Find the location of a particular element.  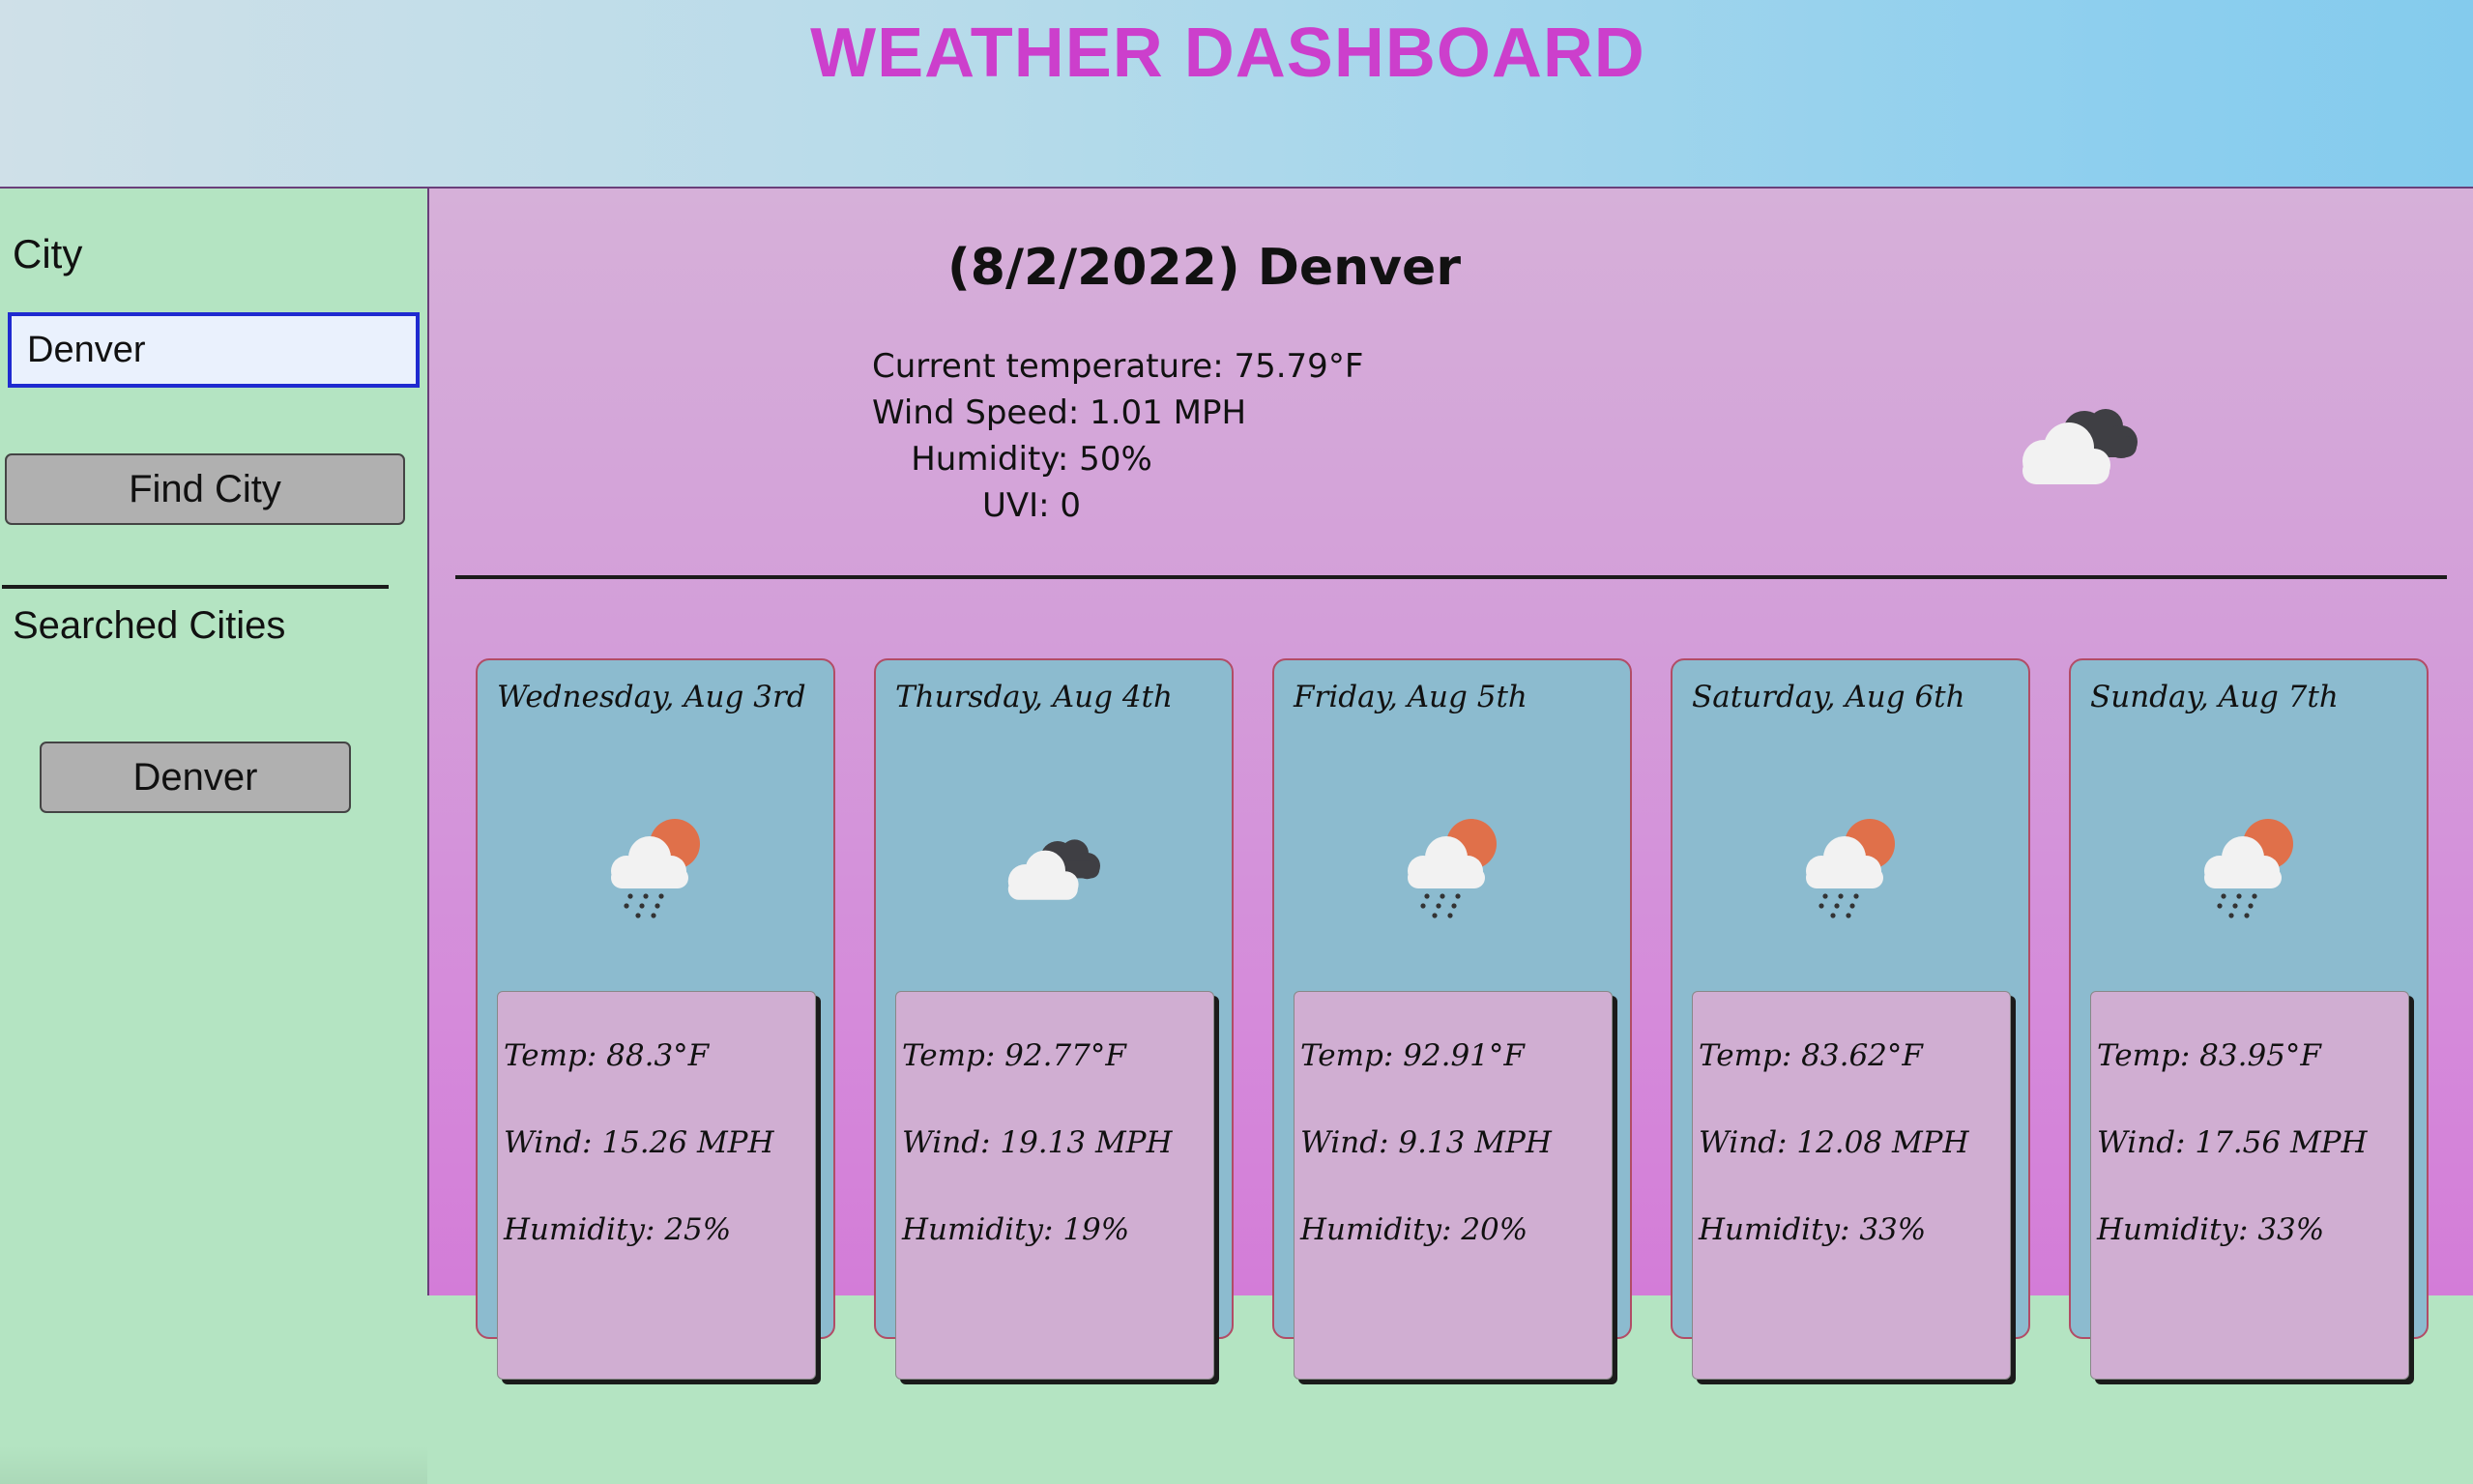

searched-cities-label: Searched Cities is located at coordinates (149, 625).